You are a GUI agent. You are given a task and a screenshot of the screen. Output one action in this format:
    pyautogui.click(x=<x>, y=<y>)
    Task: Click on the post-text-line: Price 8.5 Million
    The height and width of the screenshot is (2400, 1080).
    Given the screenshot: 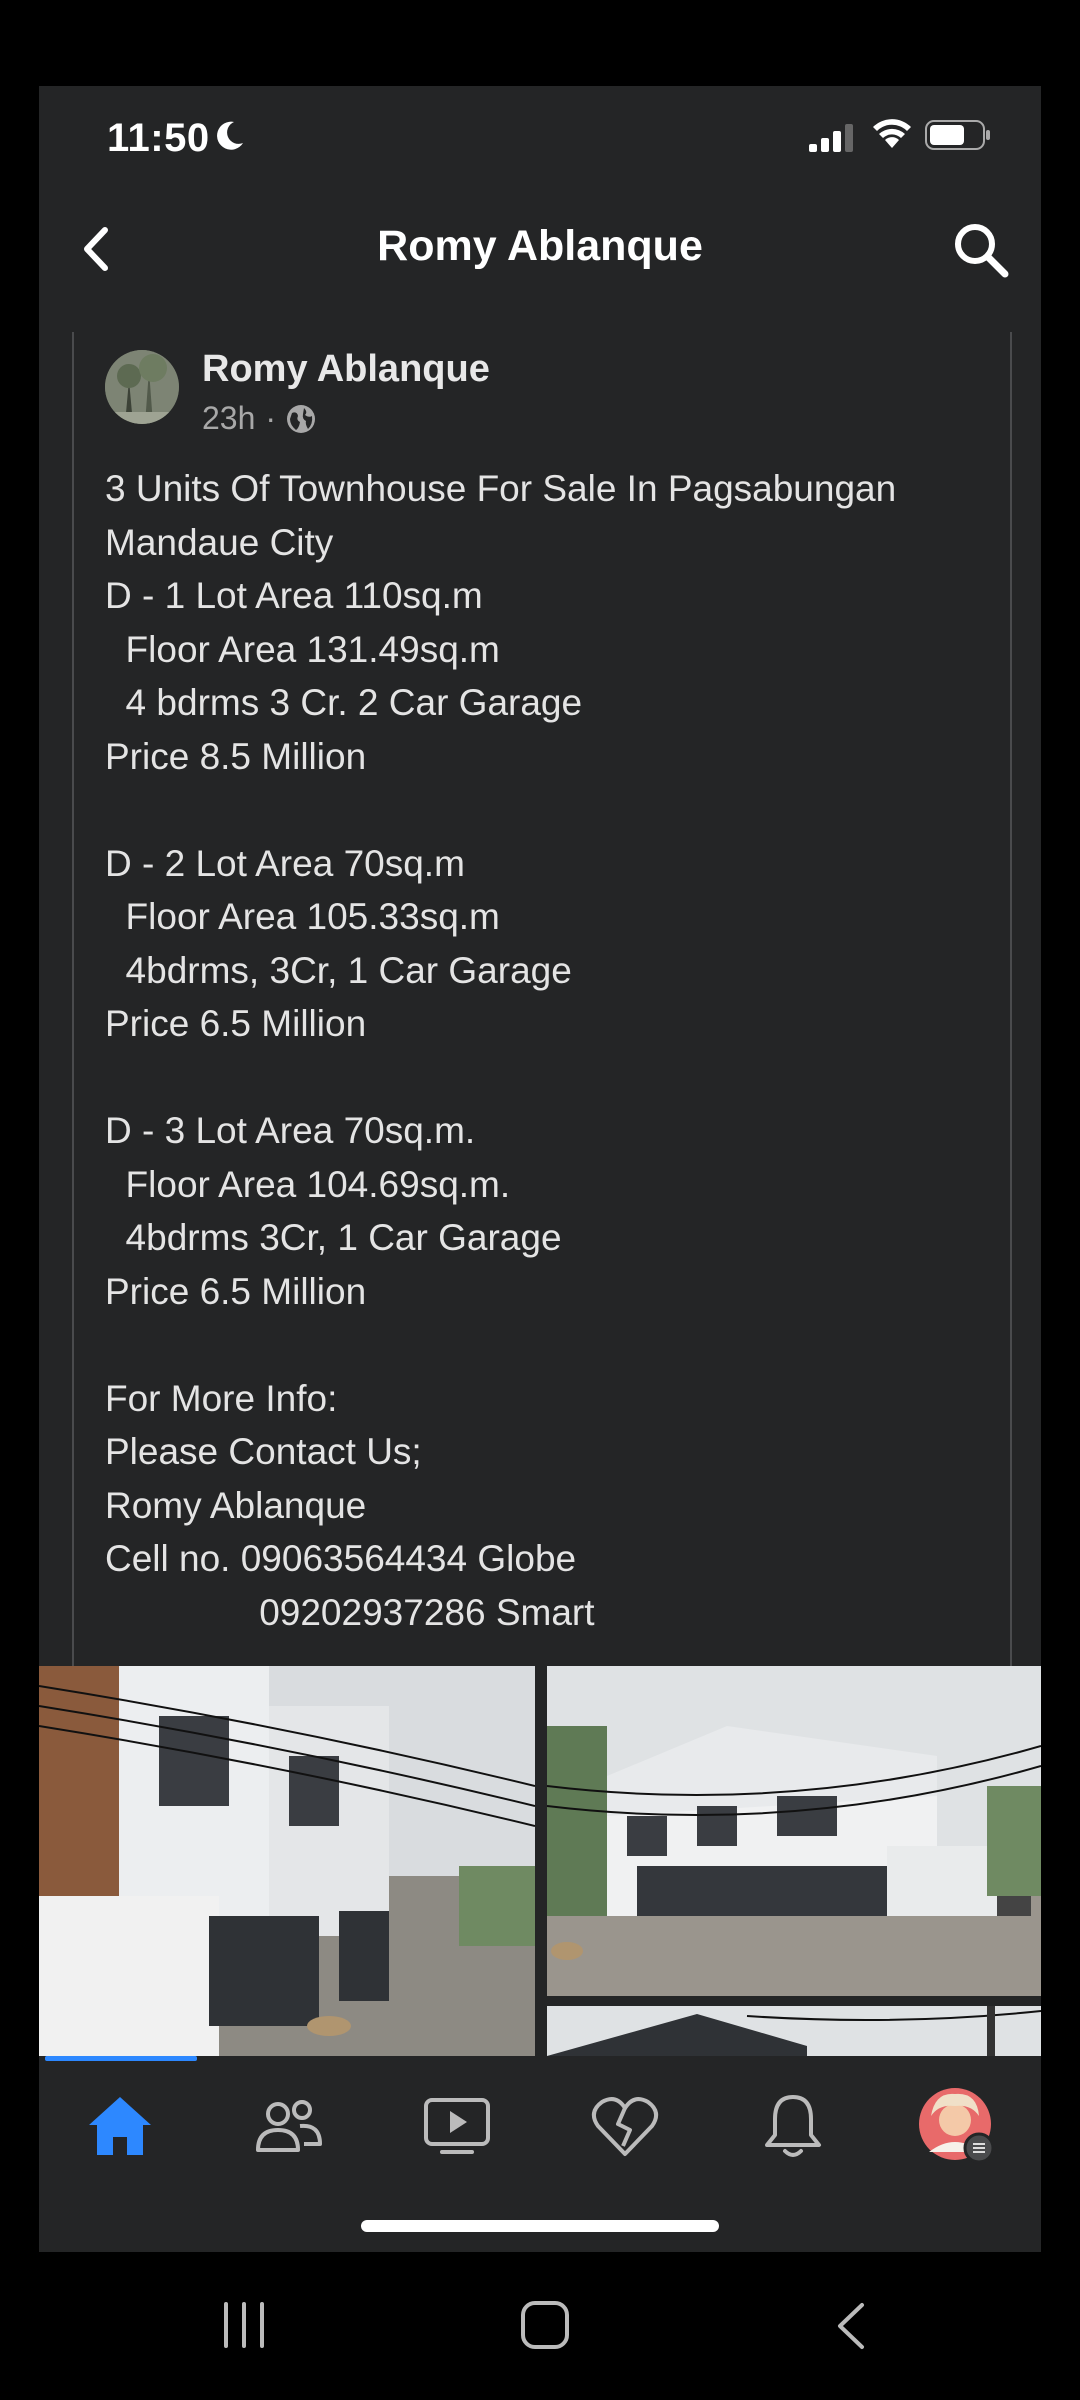 What is the action you would take?
    pyautogui.click(x=236, y=756)
    